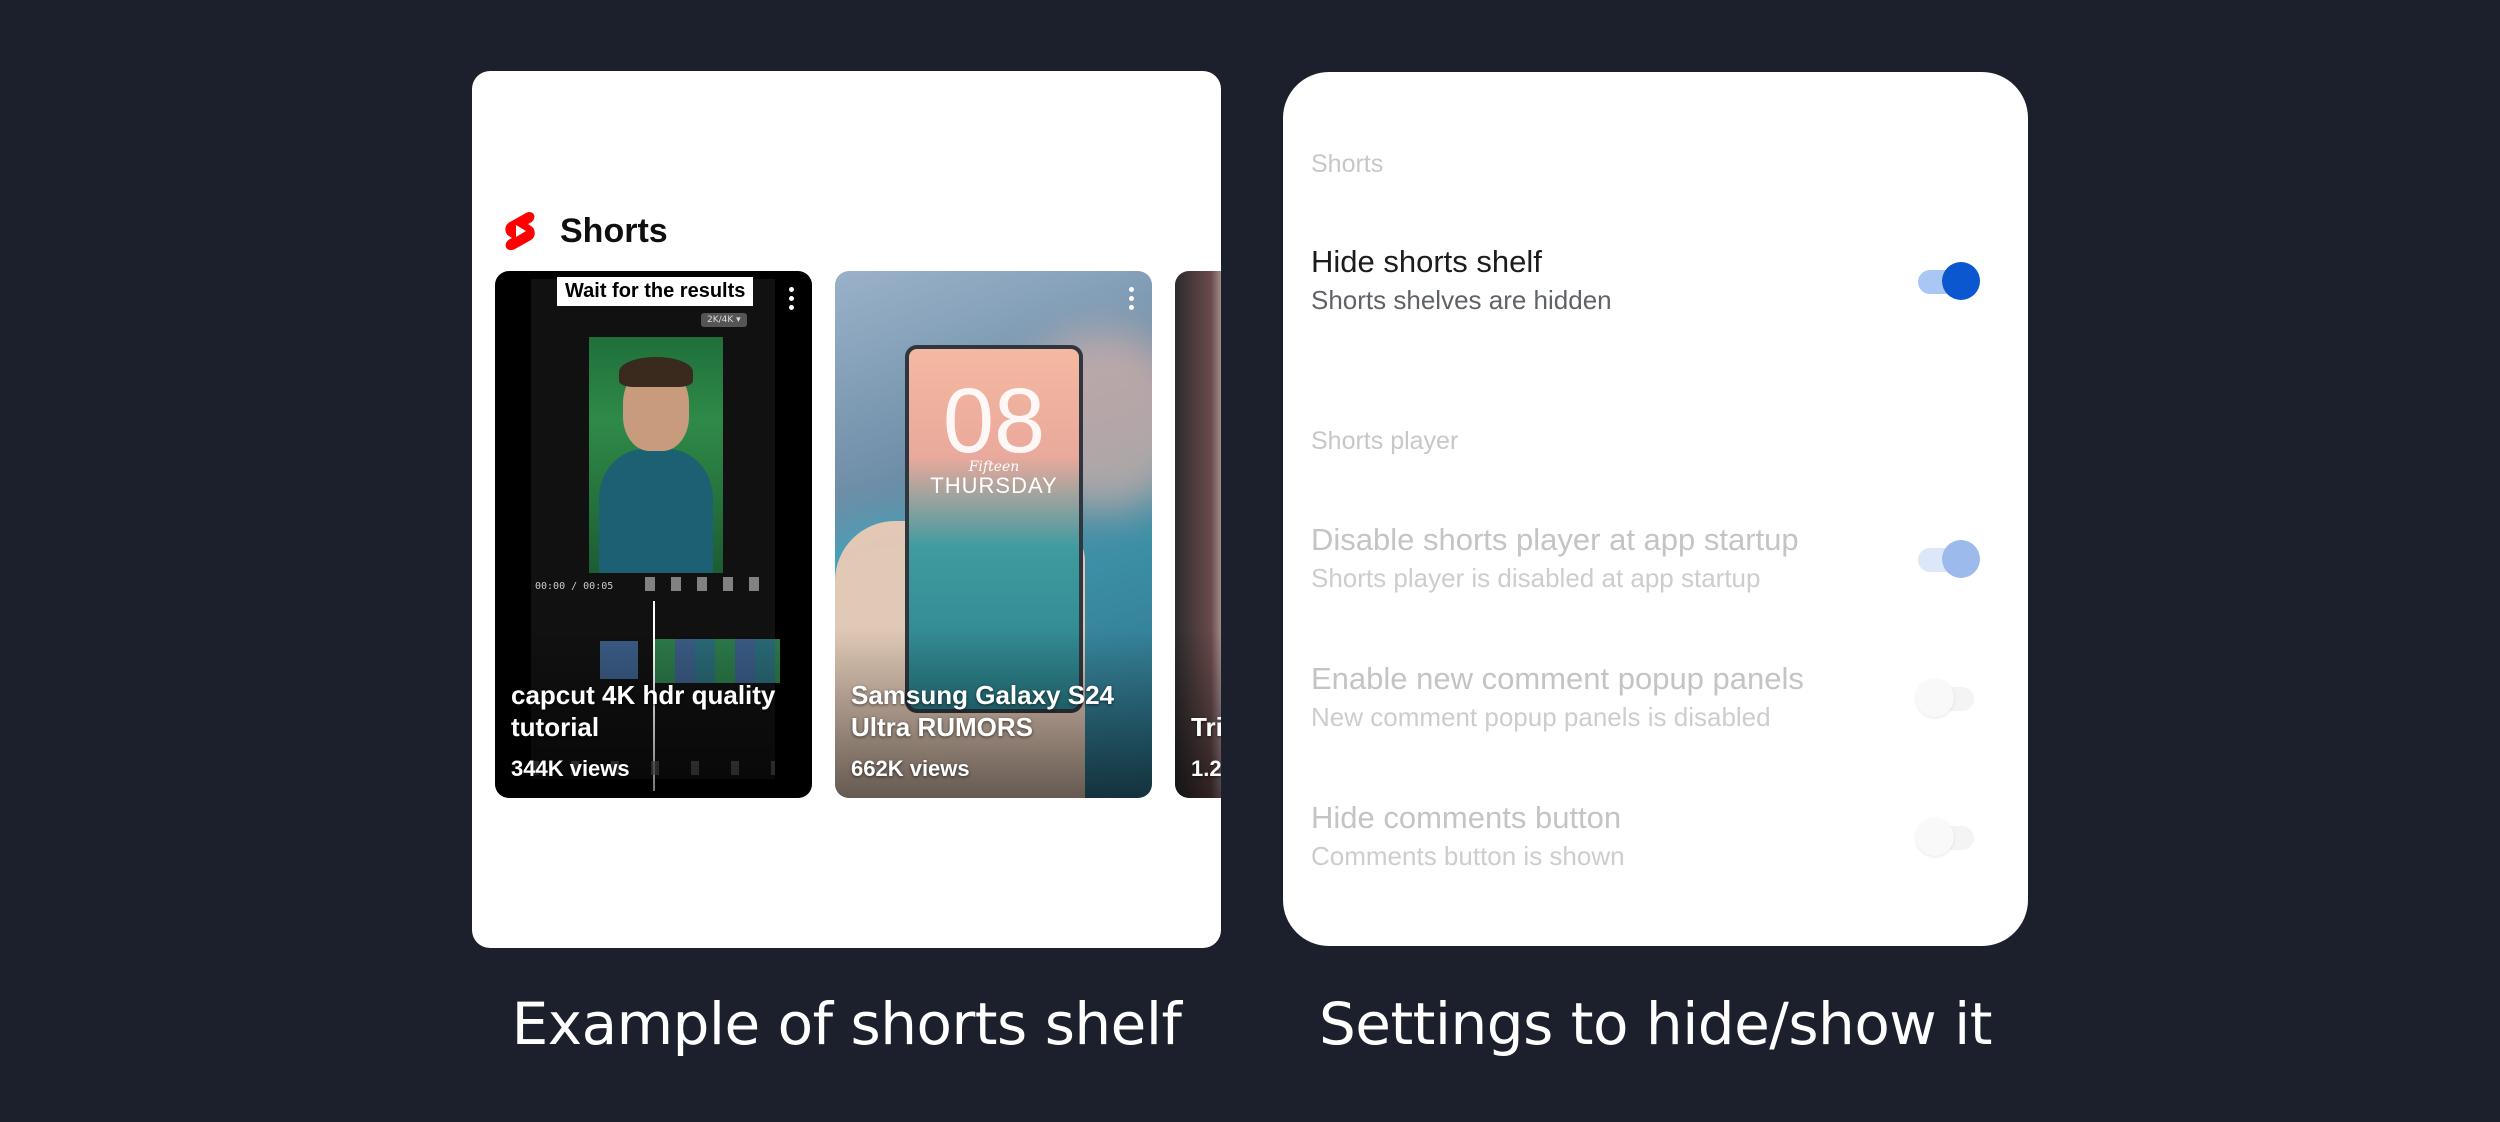 The image size is (2500, 1122). I want to click on short-views: 662K views, so click(910, 768).